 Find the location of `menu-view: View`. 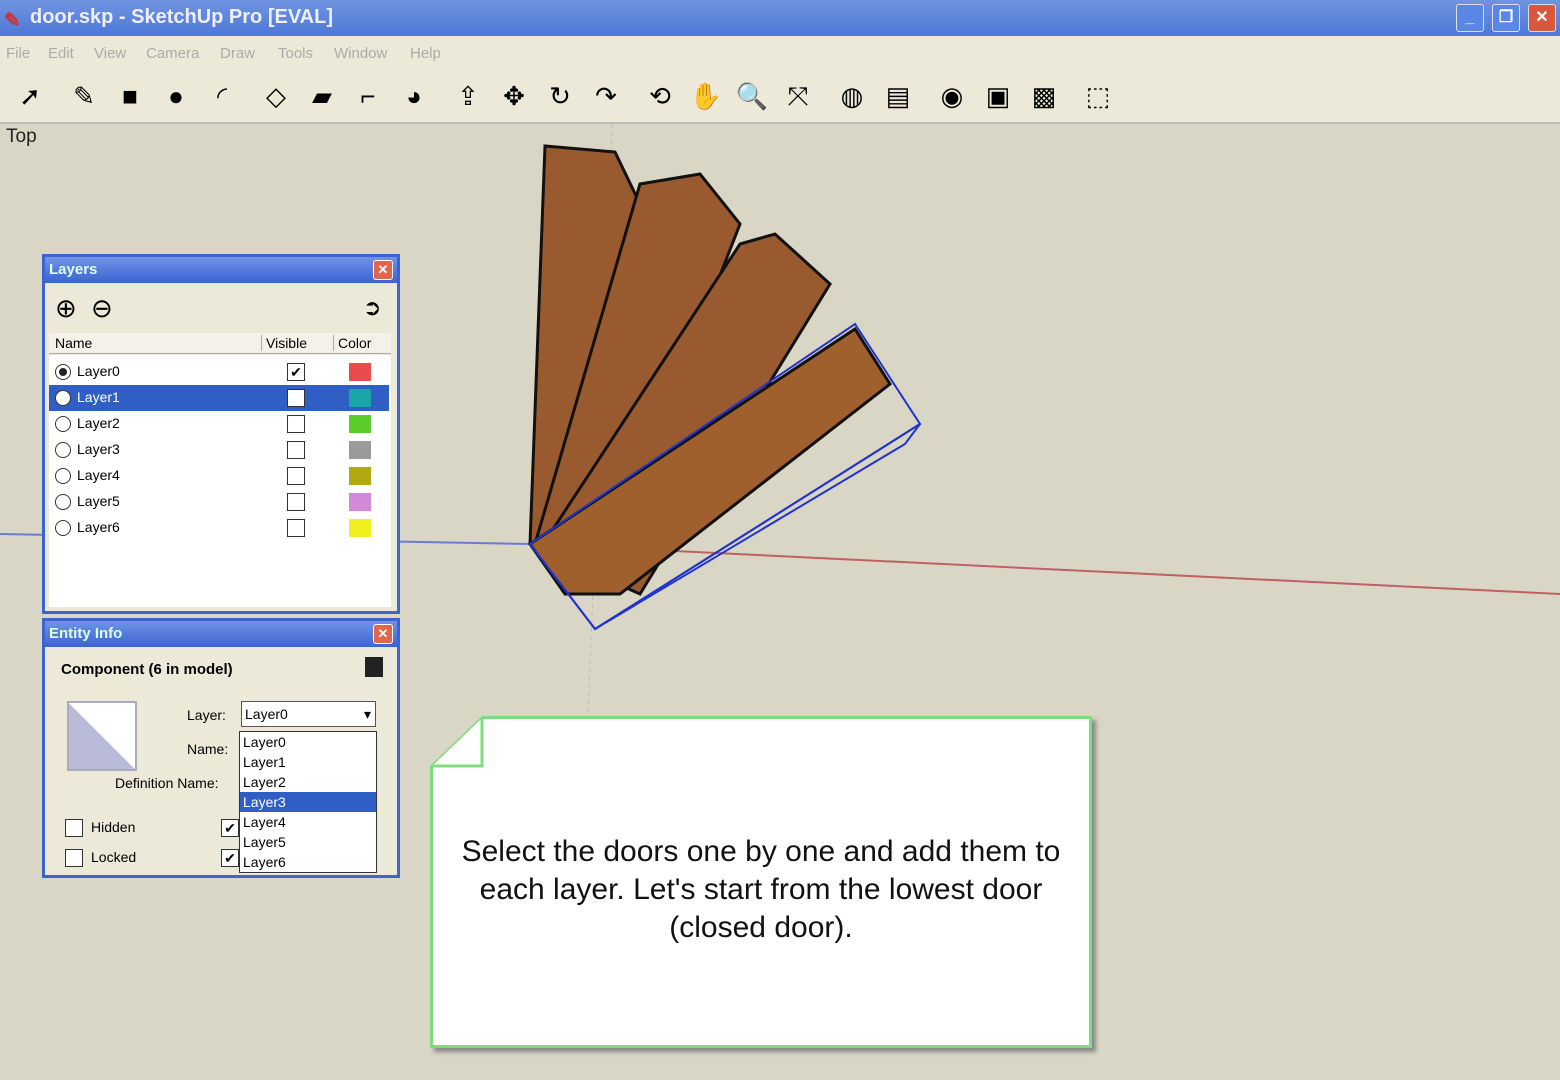

menu-view: View is located at coordinates (110, 53).